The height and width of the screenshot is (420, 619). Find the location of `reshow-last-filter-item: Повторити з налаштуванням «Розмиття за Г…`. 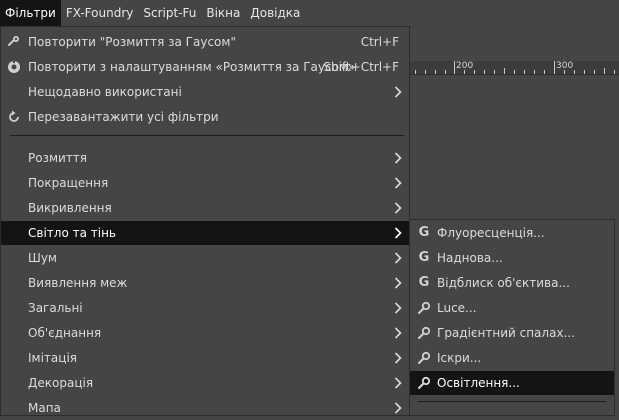

reshow-last-filter-item: Повторити з налаштуванням «Розмиття за Г… is located at coordinates (205, 67).